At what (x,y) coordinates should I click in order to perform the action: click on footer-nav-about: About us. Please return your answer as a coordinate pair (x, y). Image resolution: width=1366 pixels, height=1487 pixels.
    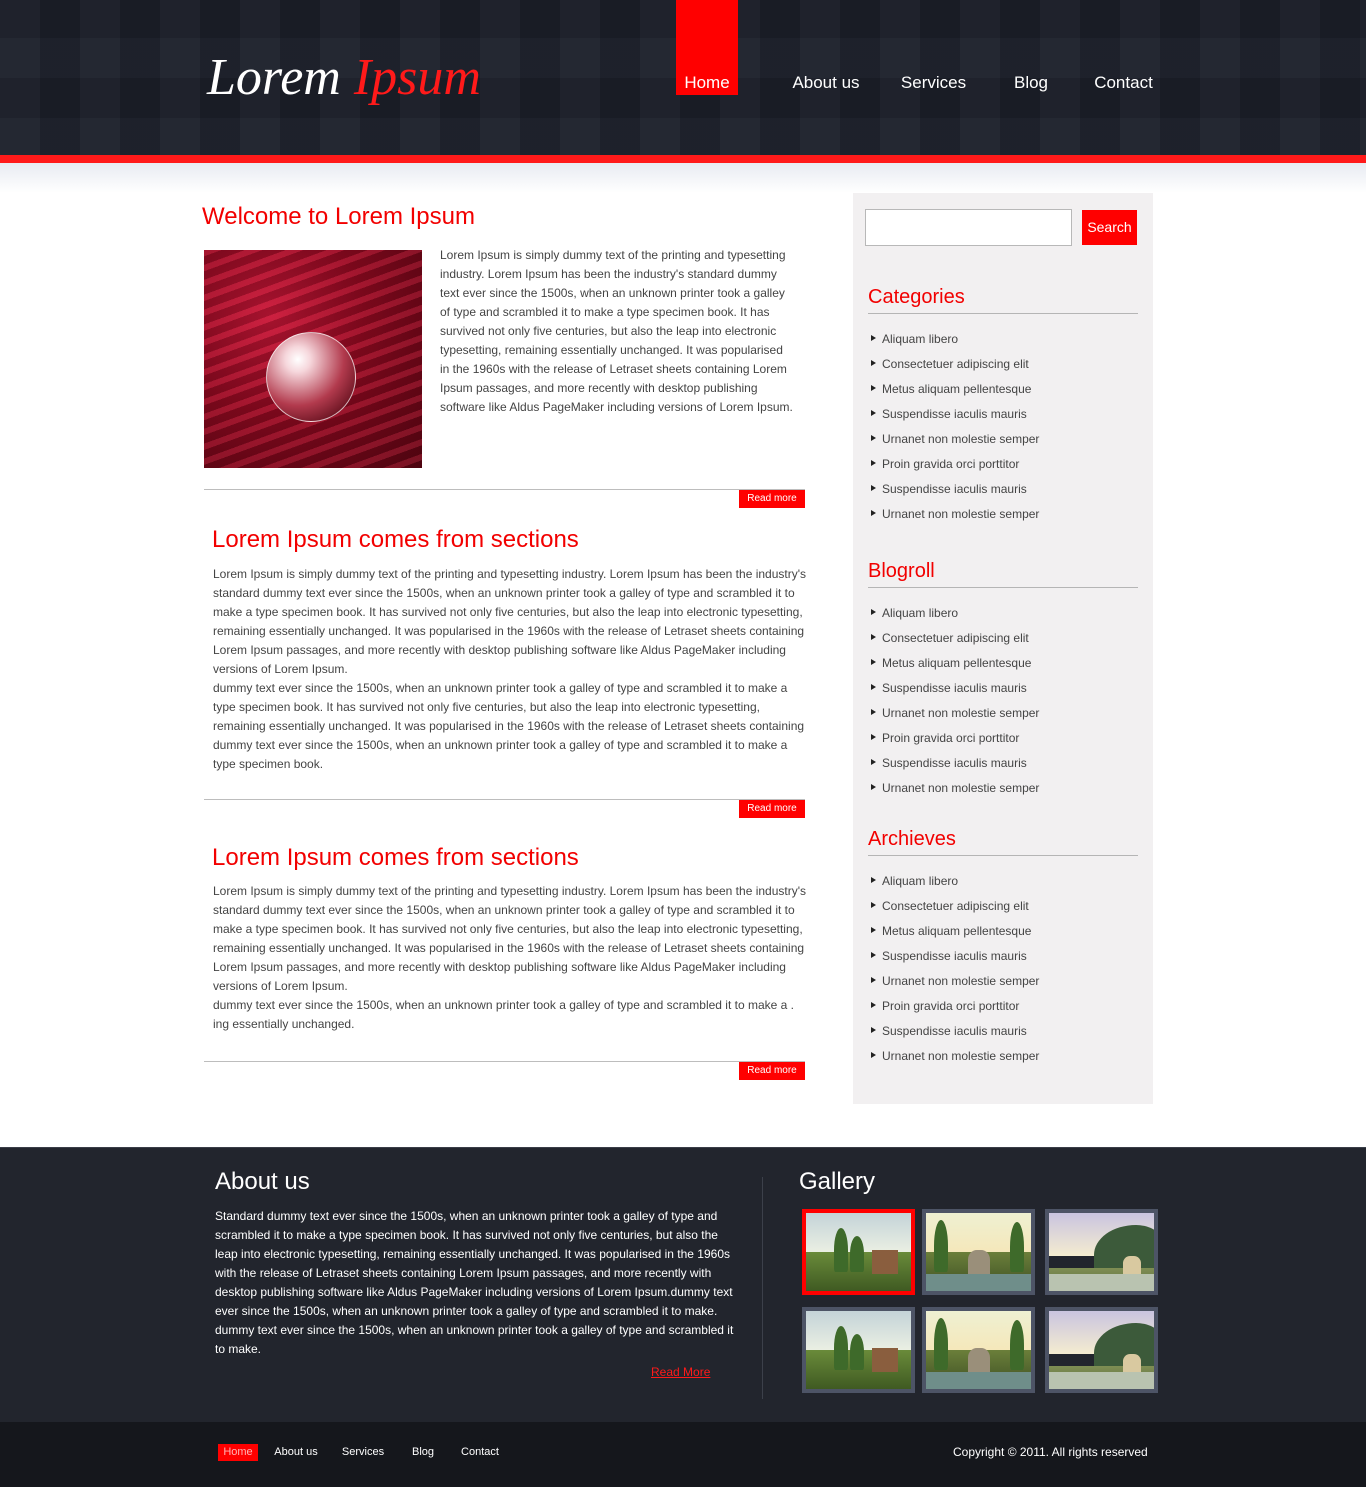
    Looking at the image, I should click on (296, 1452).